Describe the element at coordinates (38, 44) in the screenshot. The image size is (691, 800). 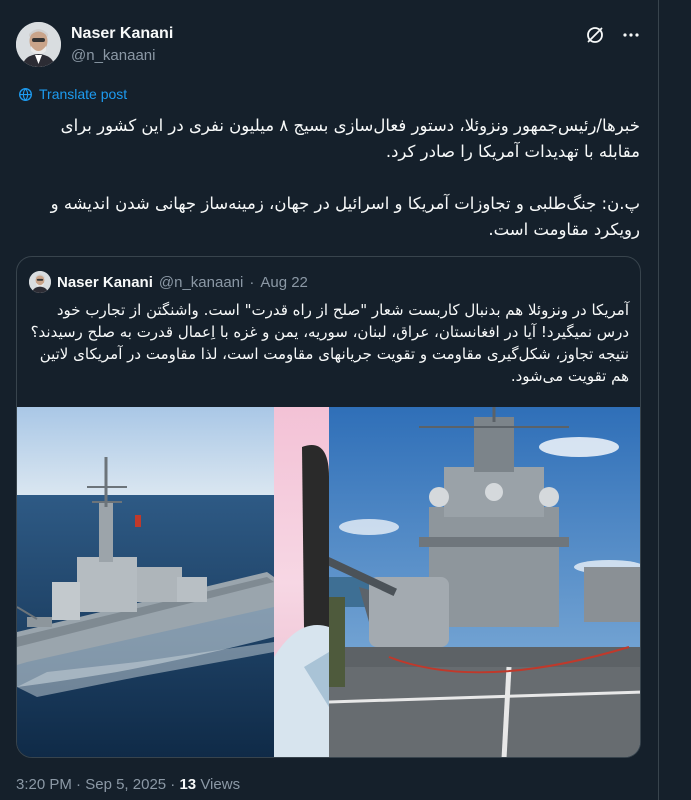
I see `author-avatar` at that location.